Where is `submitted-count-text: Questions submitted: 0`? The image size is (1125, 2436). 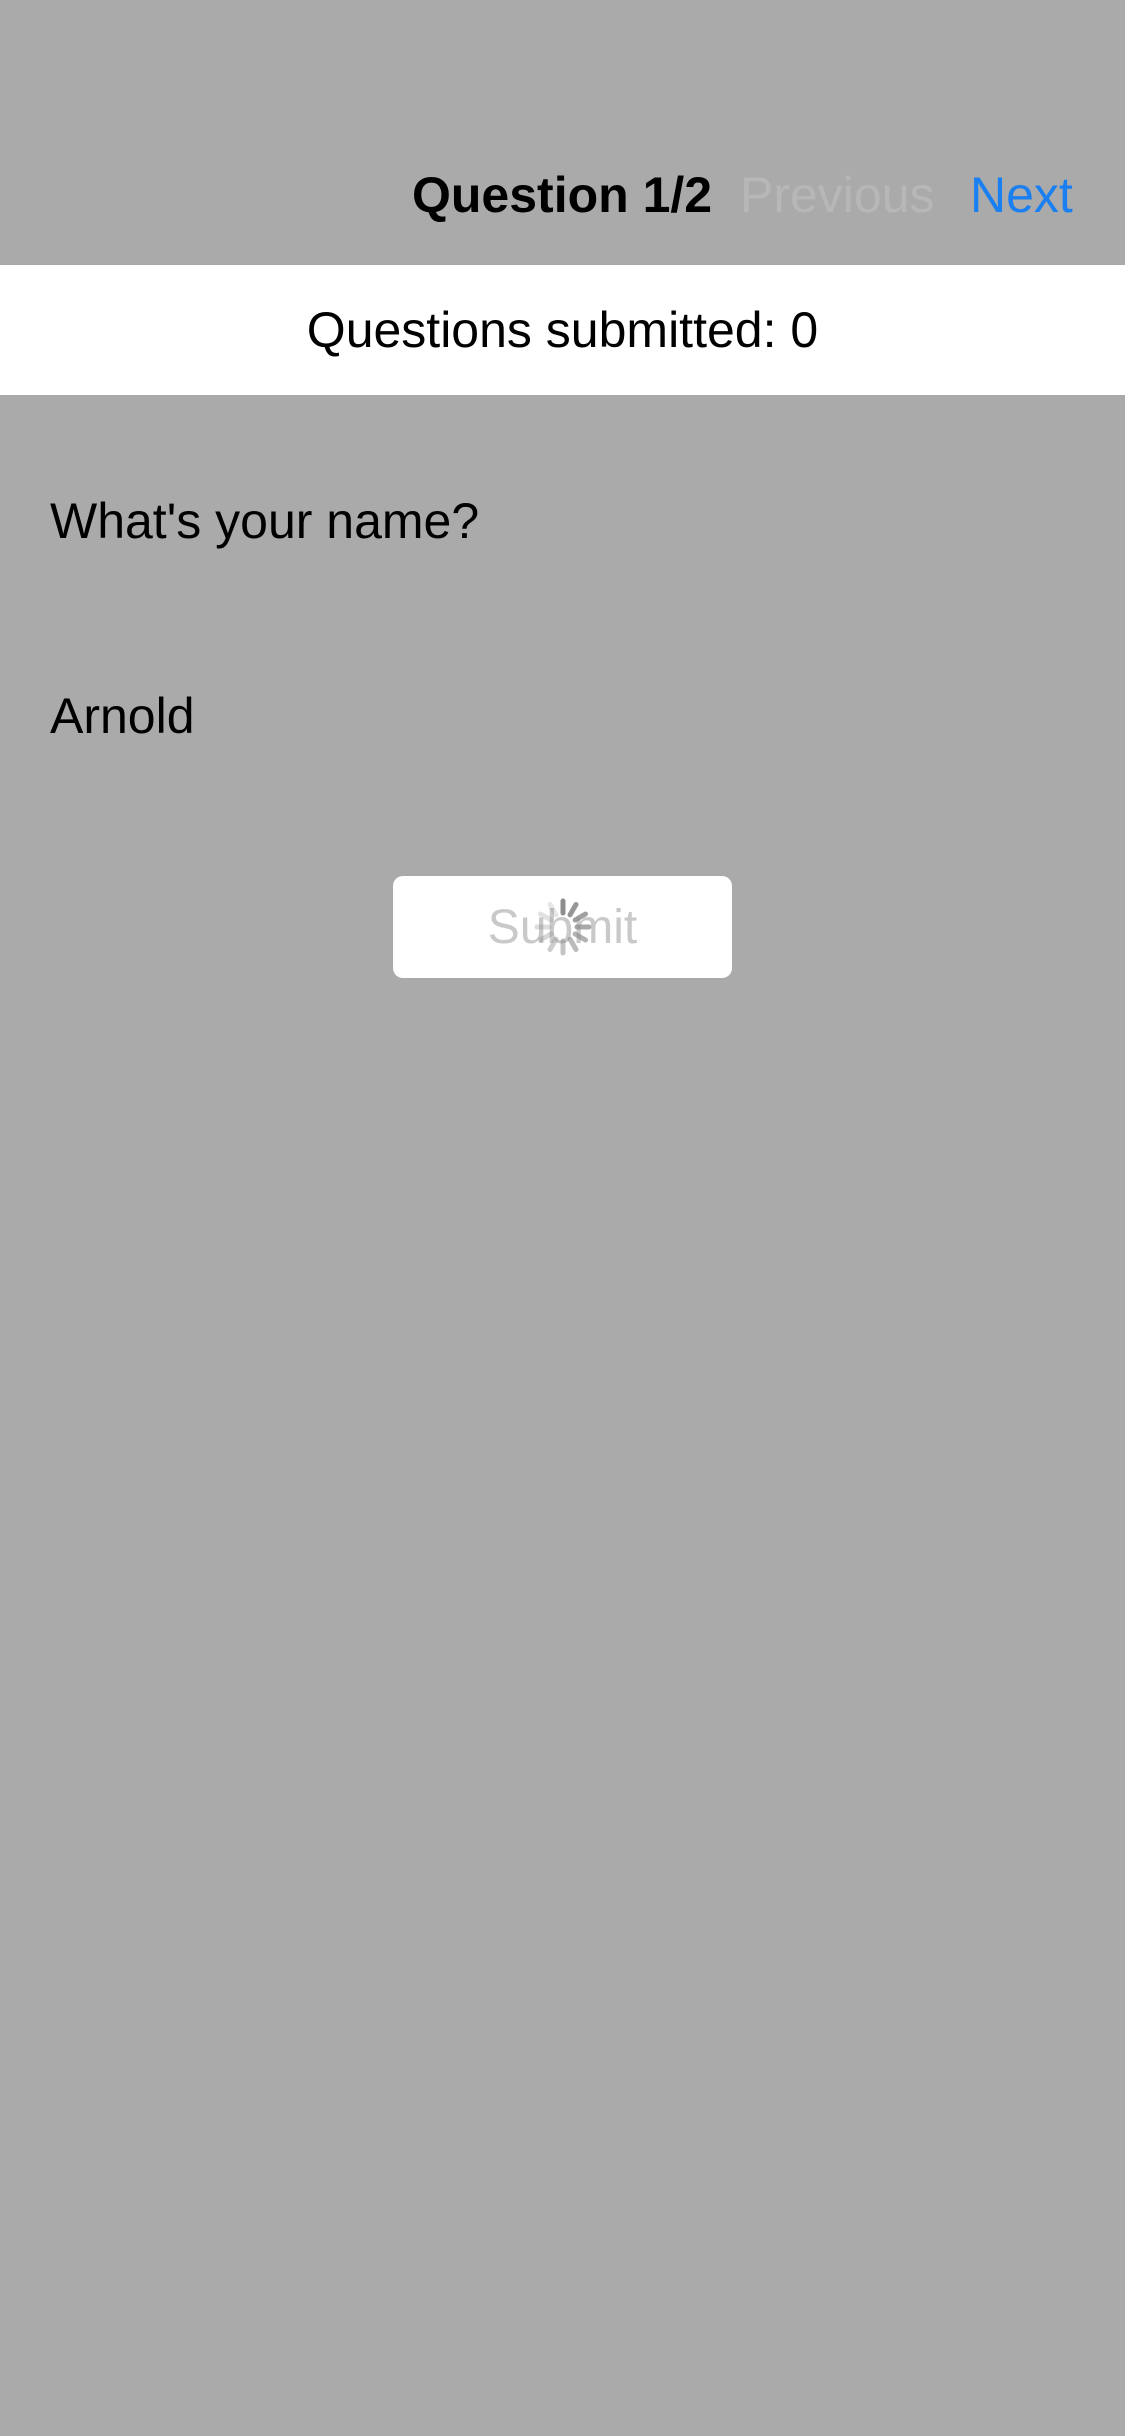
submitted-count-text: Questions submitted: 0 is located at coordinates (562, 330).